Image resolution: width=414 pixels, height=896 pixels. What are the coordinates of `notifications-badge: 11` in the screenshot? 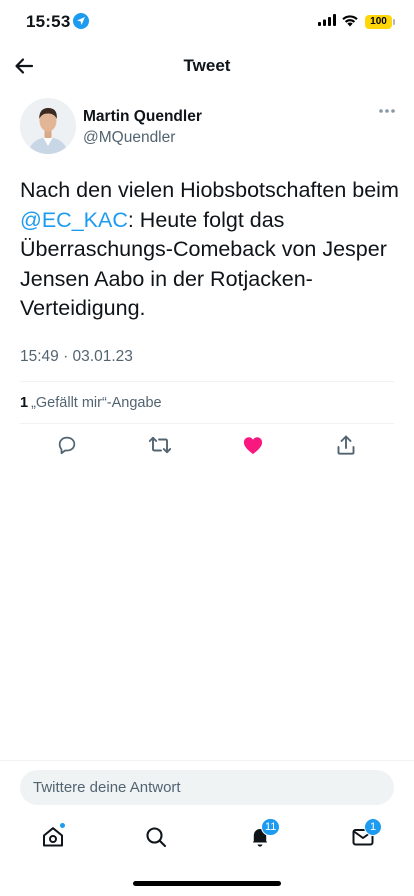 It's located at (271, 827).